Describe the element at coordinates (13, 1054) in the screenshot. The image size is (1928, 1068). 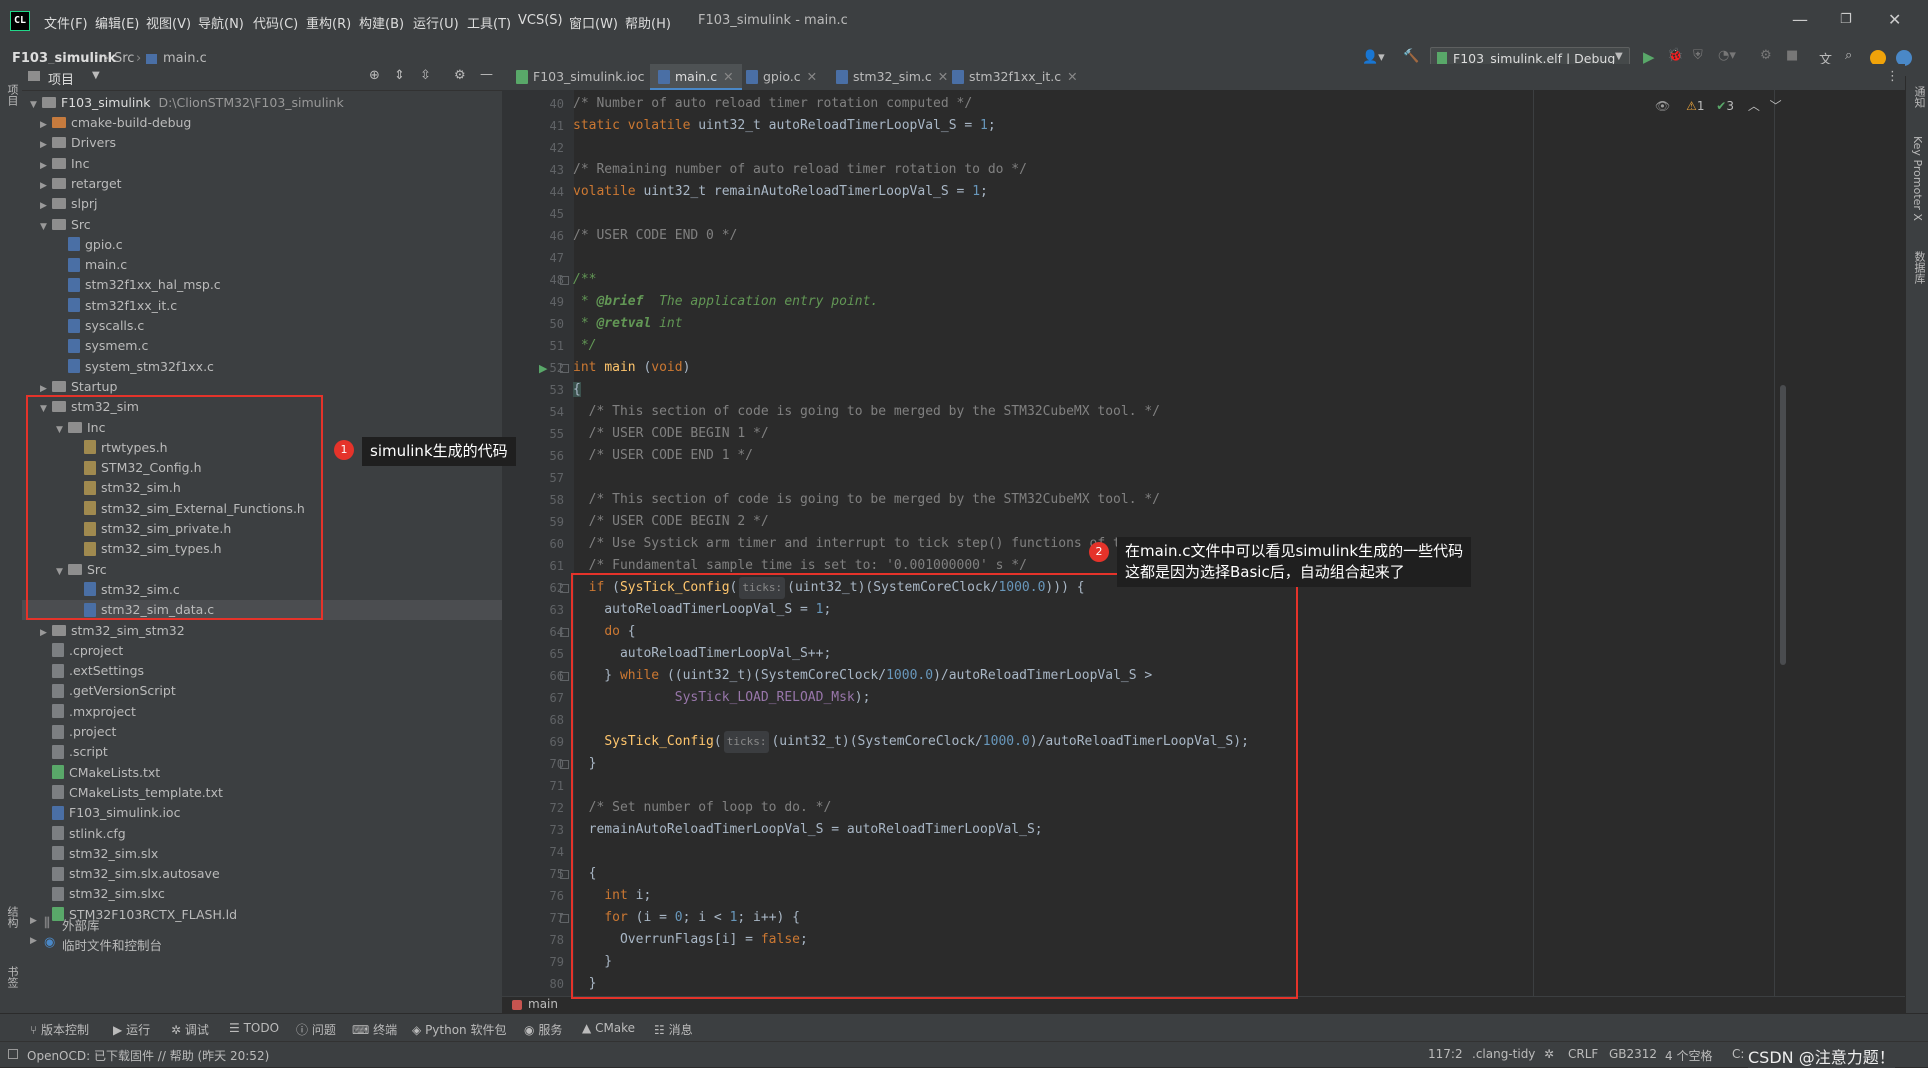
I see `status-toggle-icon` at that location.